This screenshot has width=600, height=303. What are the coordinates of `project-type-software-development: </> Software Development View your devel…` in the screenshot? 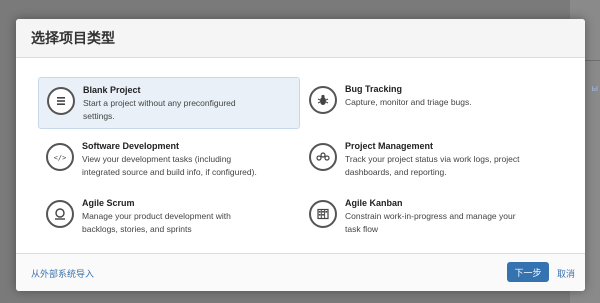 It's located at (169, 160).